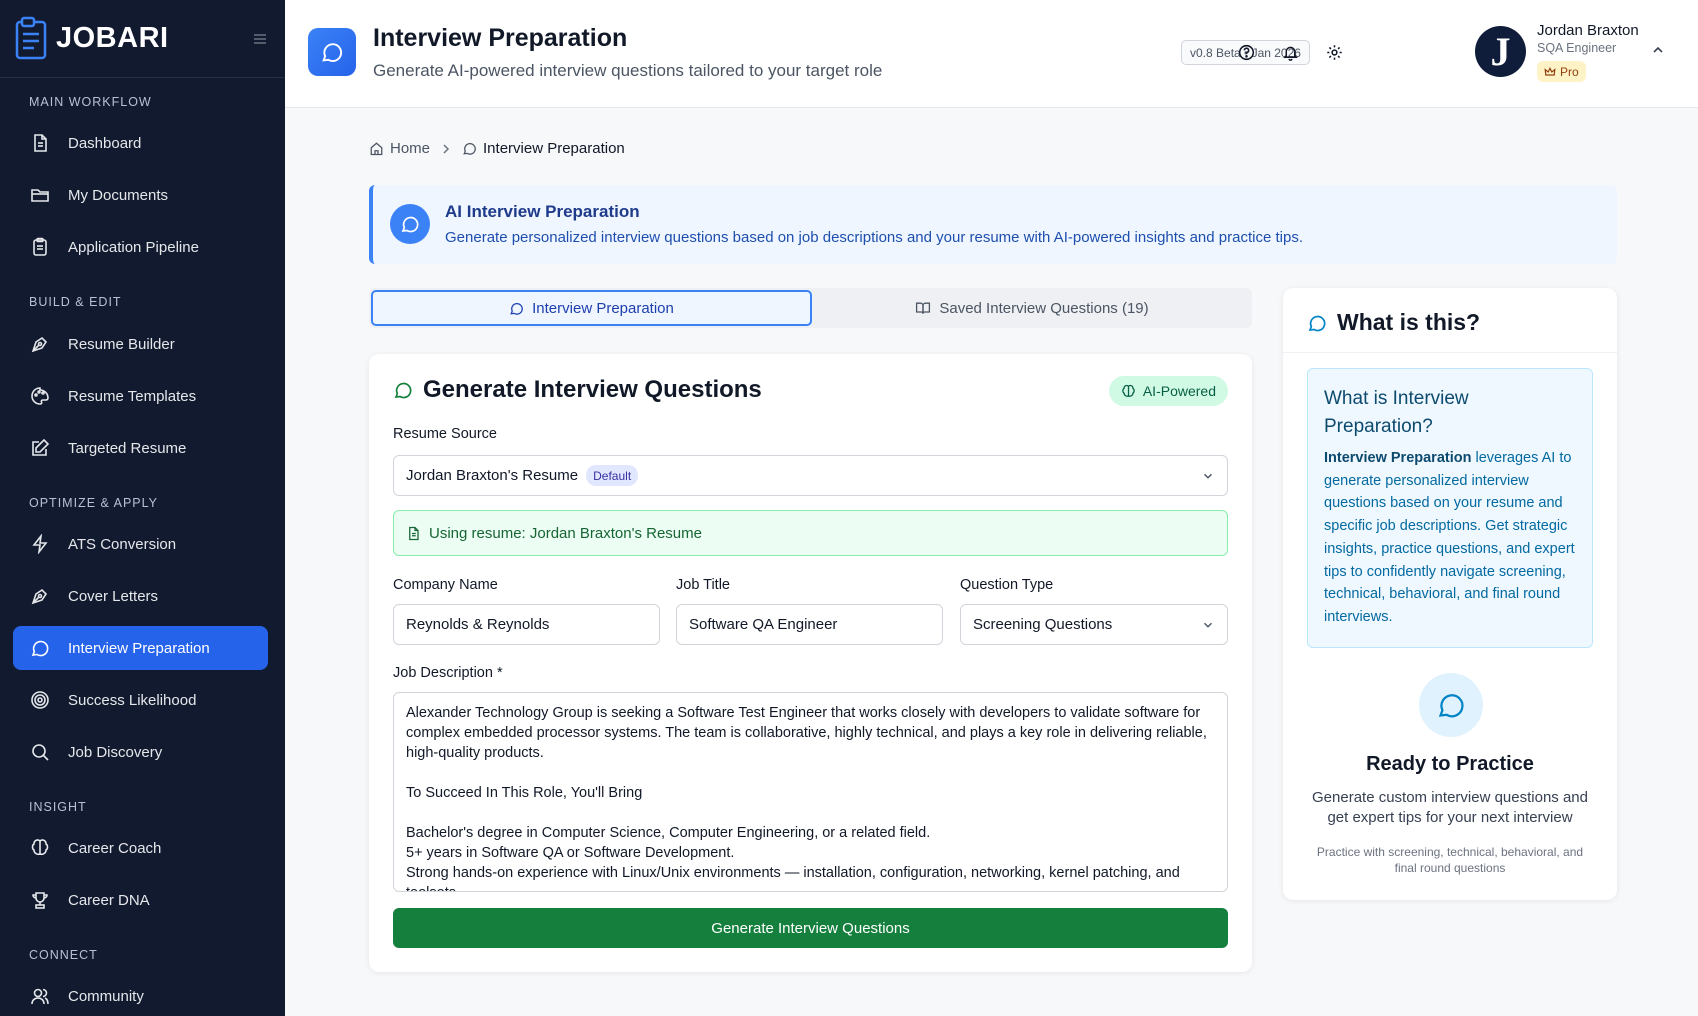 The height and width of the screenshot is (1016, 1698). I want to click on search-icon, so click(40, 752).